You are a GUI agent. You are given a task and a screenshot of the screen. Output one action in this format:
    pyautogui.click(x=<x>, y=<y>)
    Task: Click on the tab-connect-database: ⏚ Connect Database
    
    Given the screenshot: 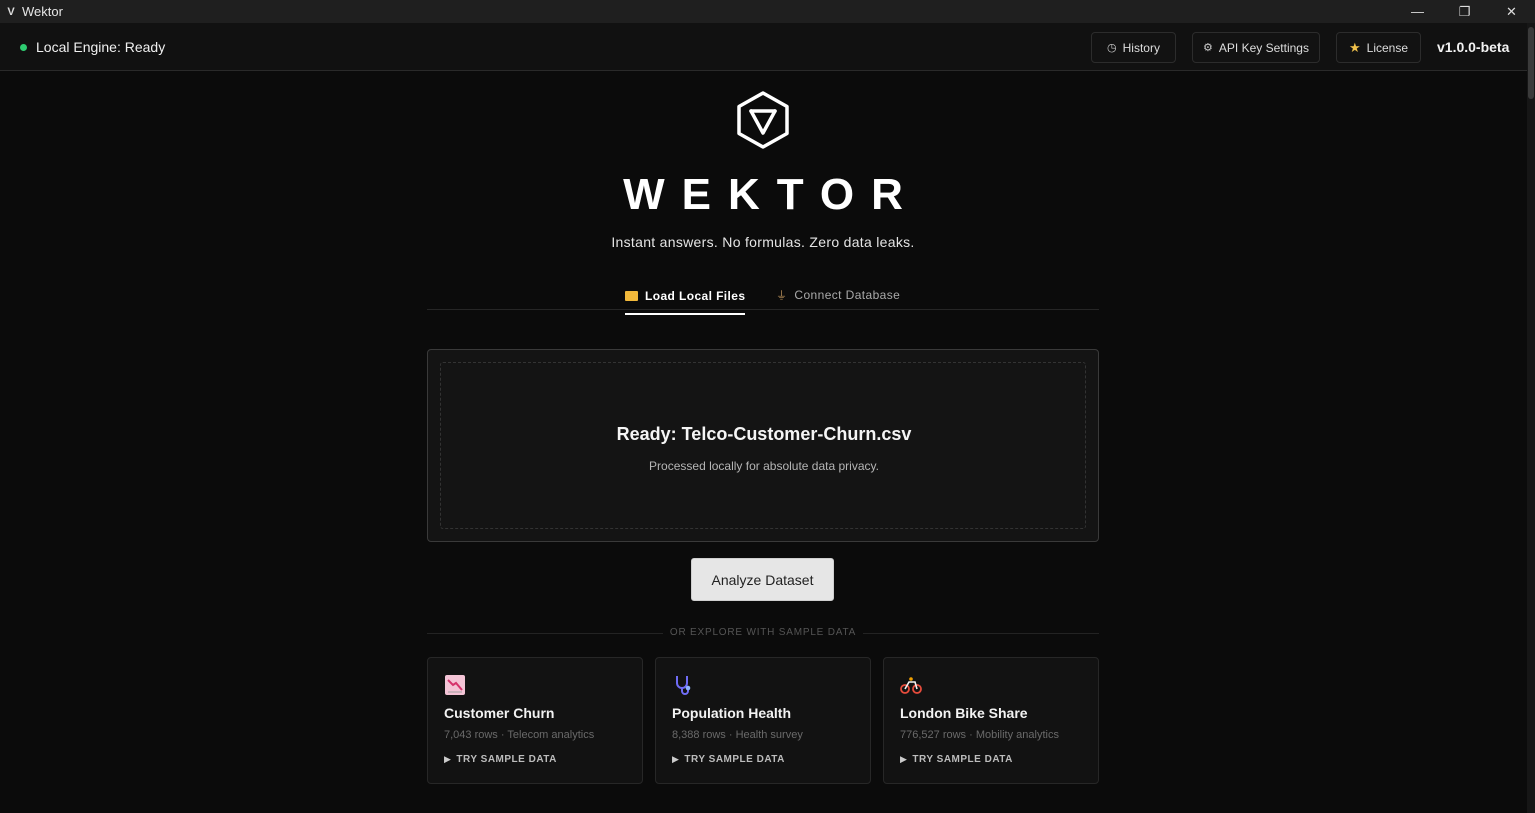 What is the action you would take?
    pyautogui.click(x=838, y=297)
    